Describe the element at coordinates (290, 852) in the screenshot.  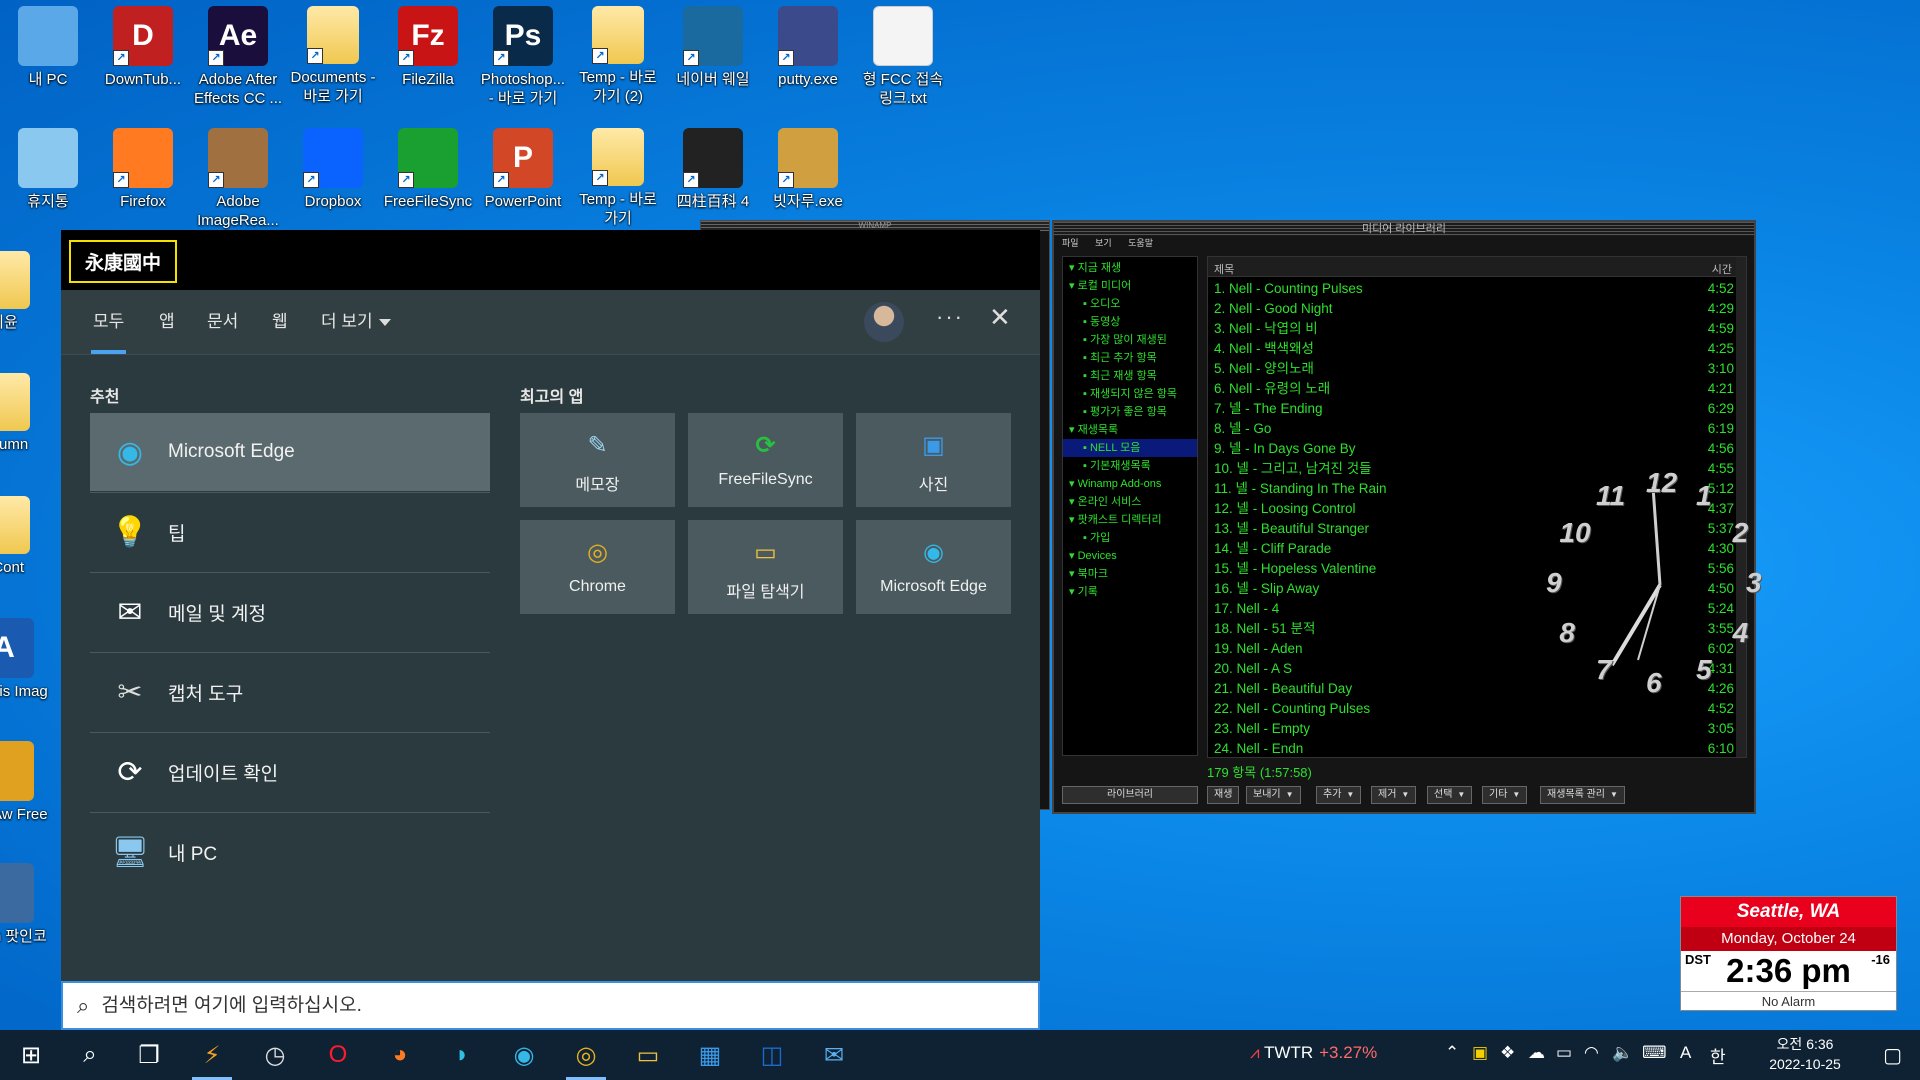
I see `recommended-item: 🖥 내 PC` at that location.